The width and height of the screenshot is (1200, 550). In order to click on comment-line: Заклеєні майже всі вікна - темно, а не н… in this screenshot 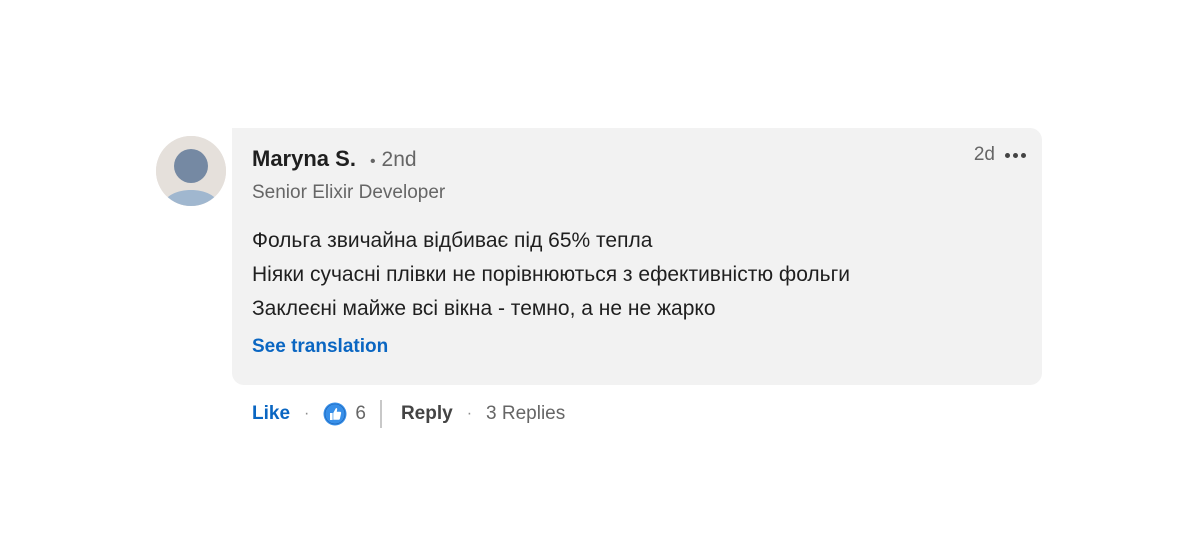, I will do `click(484, 308)`.